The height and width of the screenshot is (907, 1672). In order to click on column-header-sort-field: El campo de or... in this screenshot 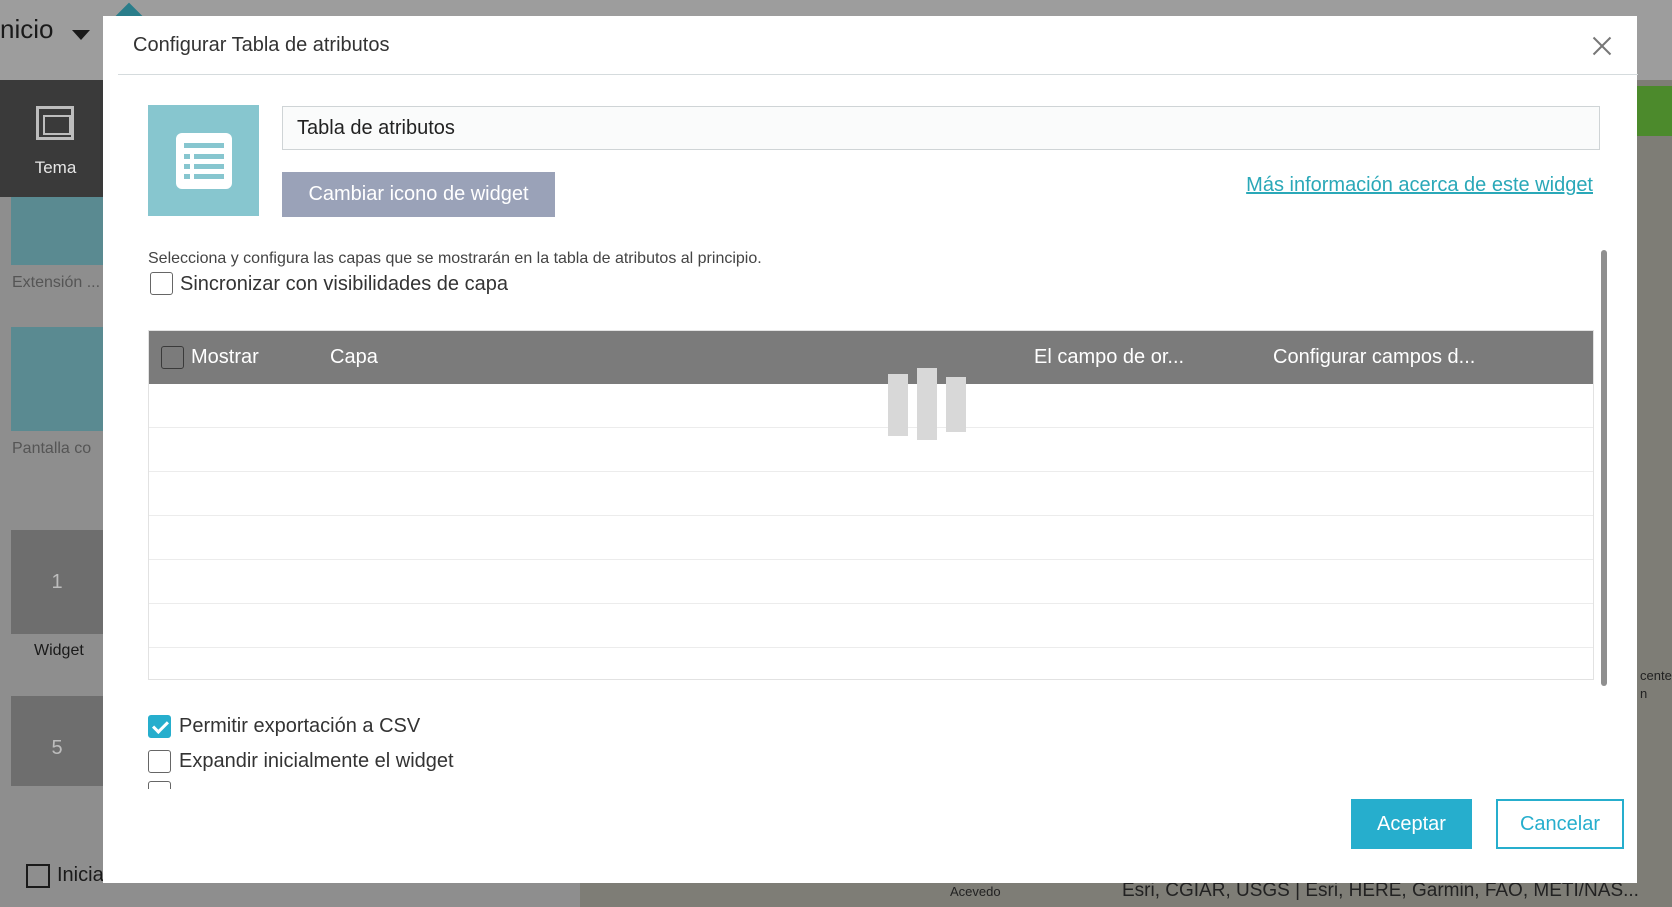, I will do `click(1109, 357)`.